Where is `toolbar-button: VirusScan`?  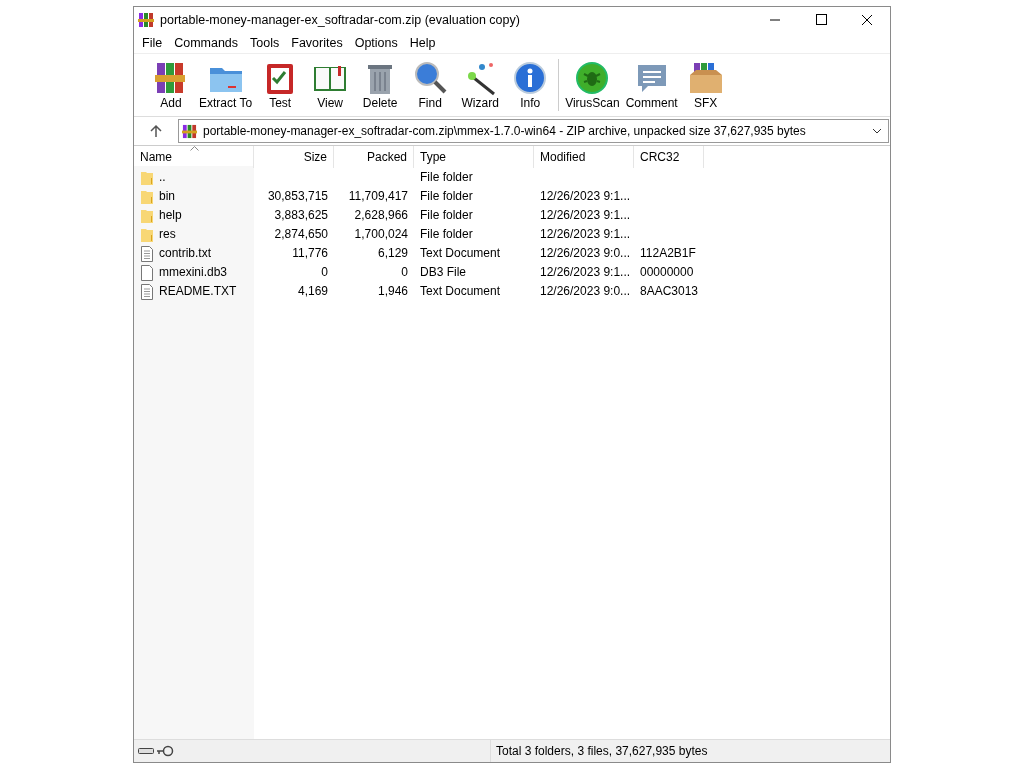
toolbar-button: VirusScan is located at coordinates (592, 85).